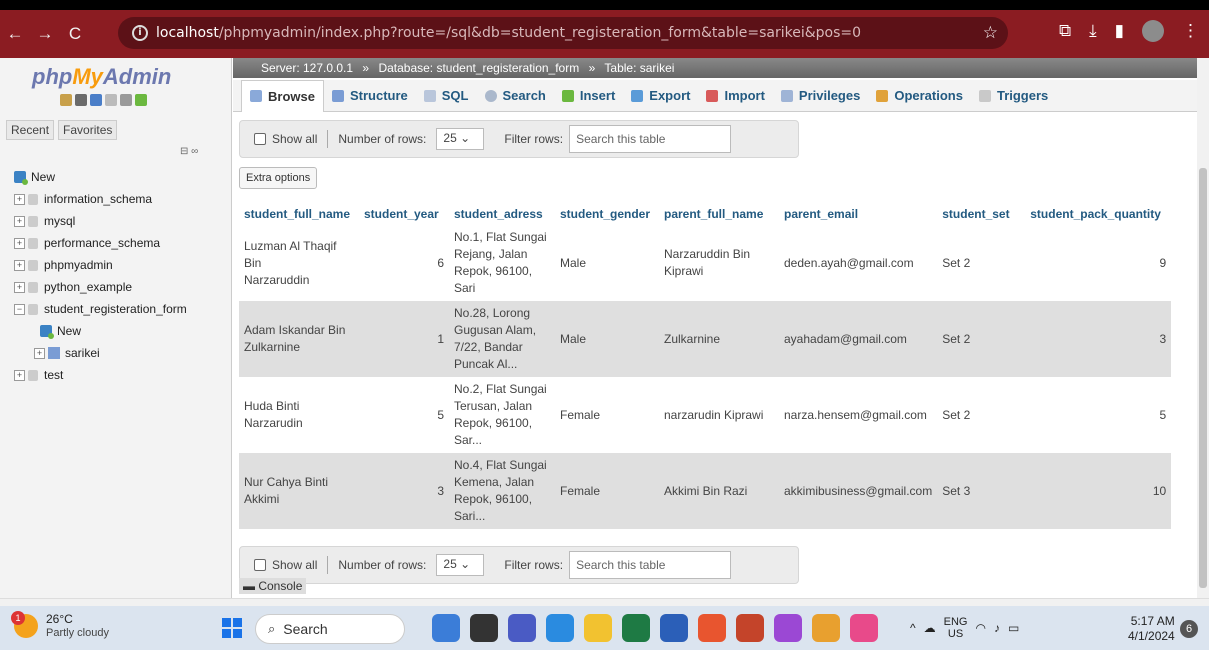 The image size is (1209, 650). I want to click on column-header: student_pack_quantity, so click(1098, 214).